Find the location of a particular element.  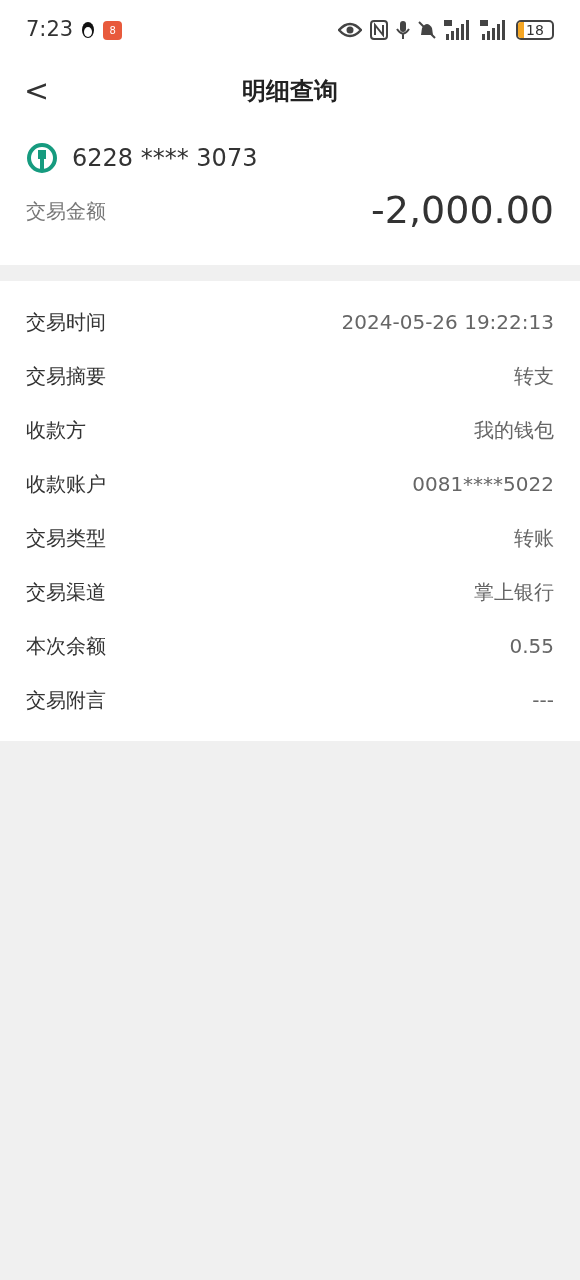

detail-label: 交易类型 is located at coordinates (66, 538).